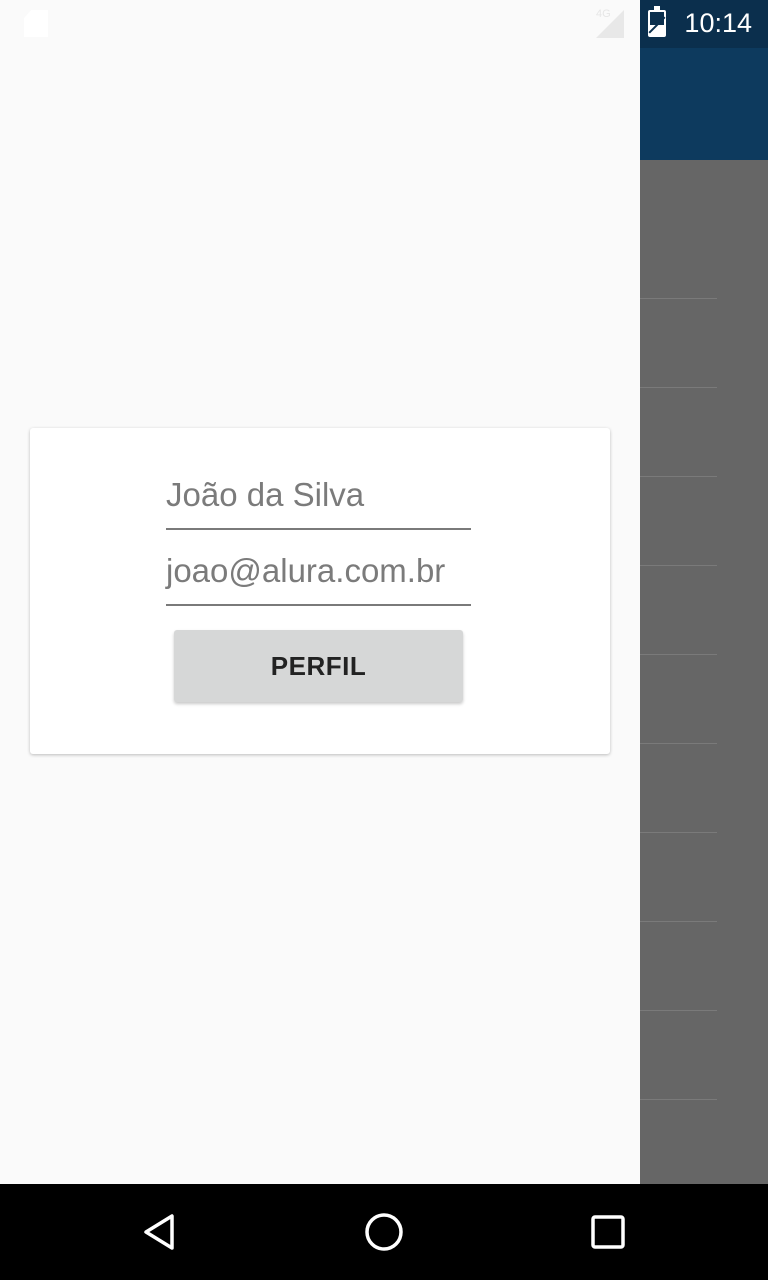  What do you see at coordinates (603, 14) in the screenshot?
I see `network-type-label: 4G` at bounding box center [603, 14].